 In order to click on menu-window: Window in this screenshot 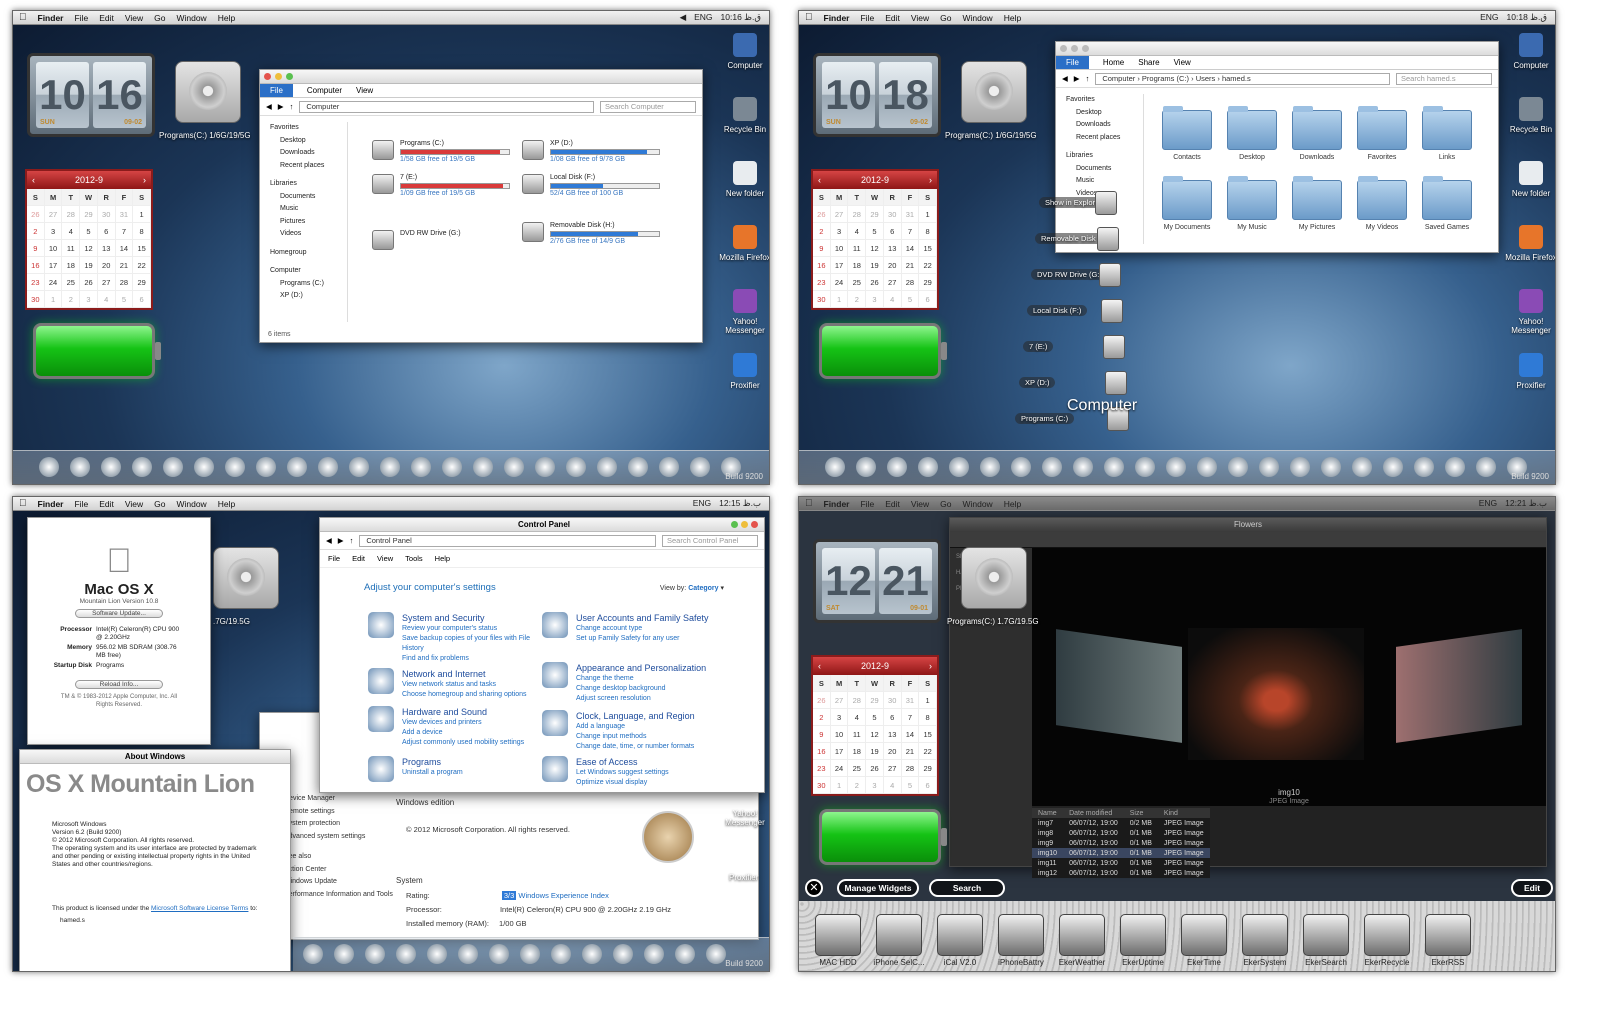, I will do `click(191, 504)`.